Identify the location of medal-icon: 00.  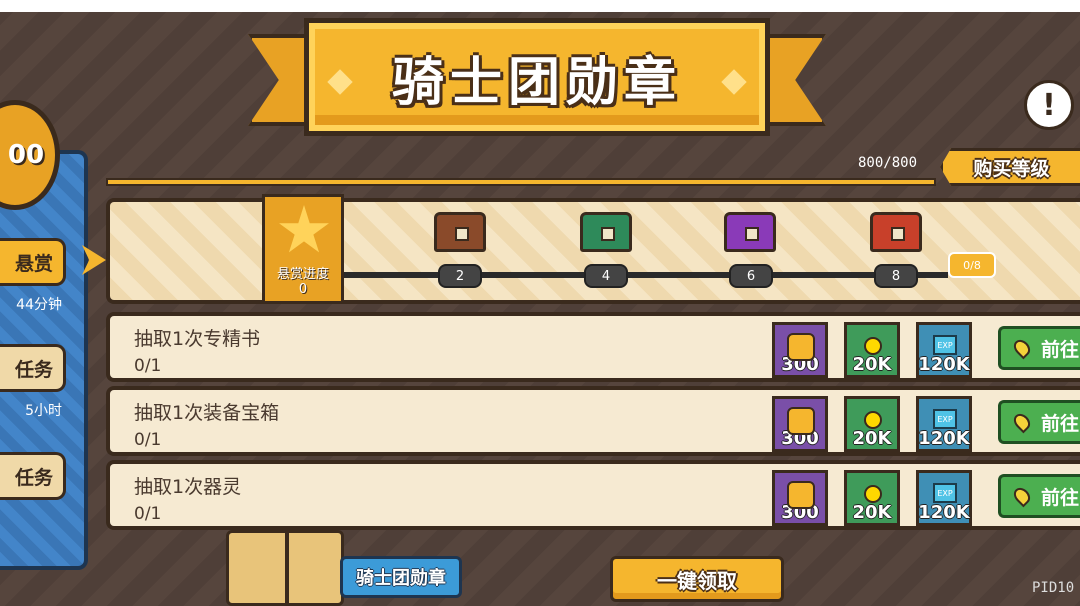
(30, 155).